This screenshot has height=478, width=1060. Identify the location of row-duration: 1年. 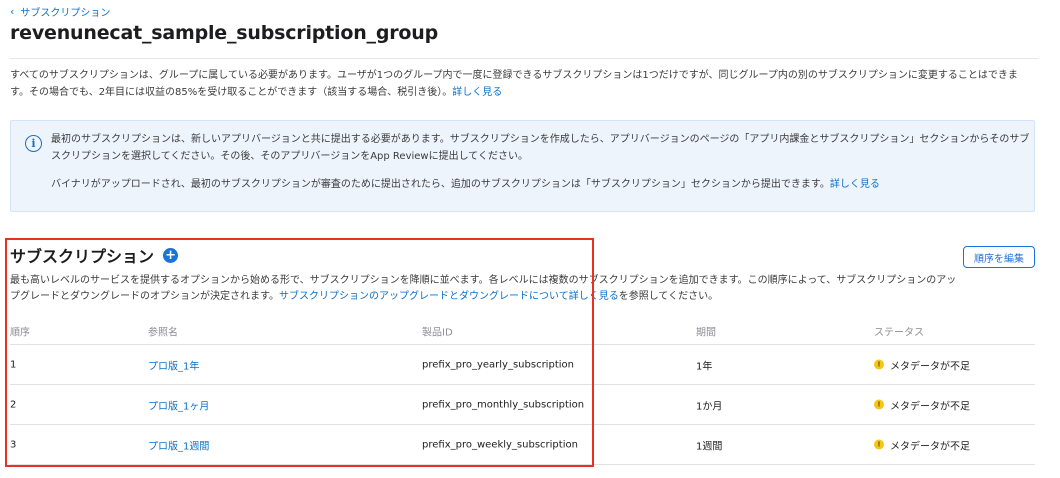
(704, 366).